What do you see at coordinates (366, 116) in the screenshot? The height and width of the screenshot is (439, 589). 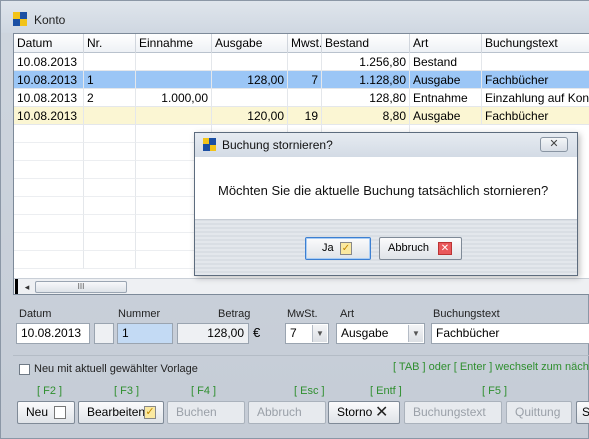 I see `cell-bestand: 8,80` at bounding box center [366, 116].